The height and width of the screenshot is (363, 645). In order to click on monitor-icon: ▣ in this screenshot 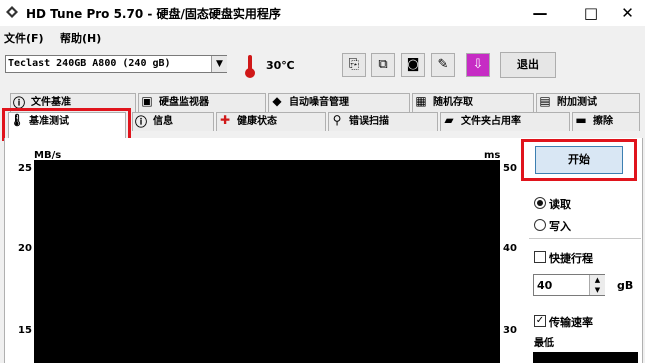, I will do `click(147, 101)`.